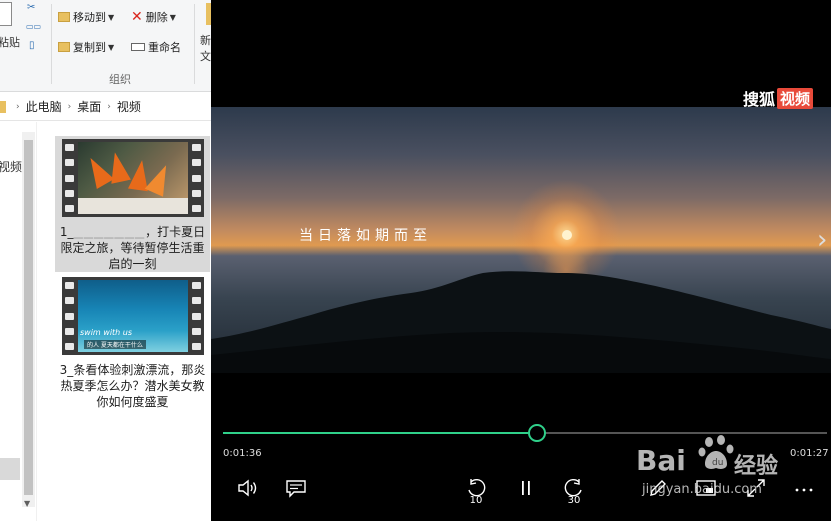  What do you see at coordinates (137, 17) in the screenshot?
I see `delete-icon: ✕` at bounding box center [137, 17].